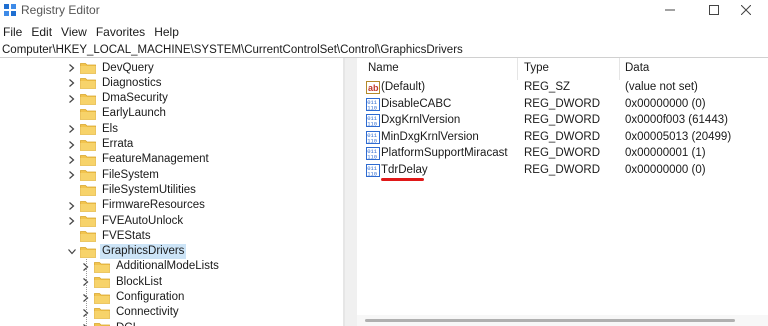  I want to click on scrollbar-thumb, so click(550, 320).